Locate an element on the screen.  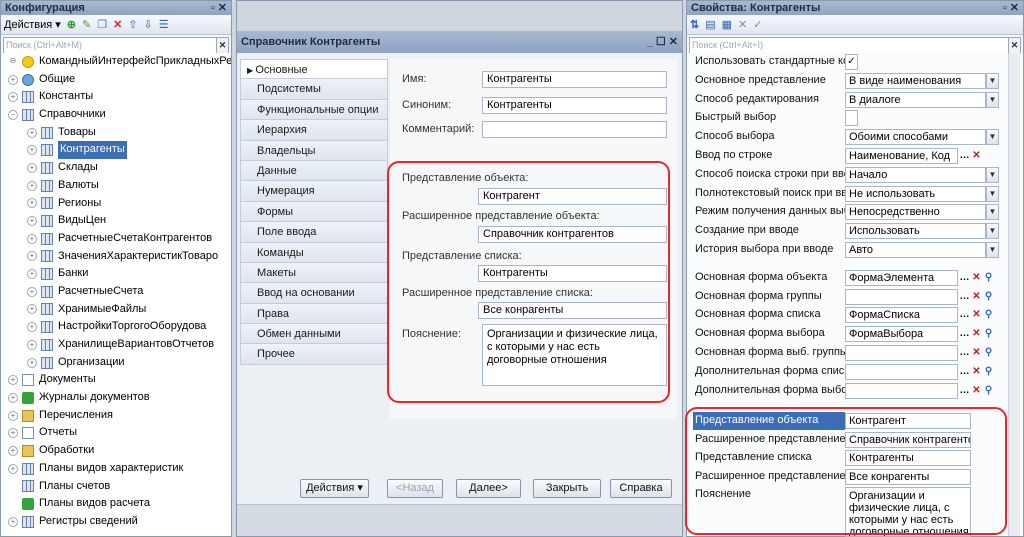
edit-icon: ✎ is located at coordinates (86, 24).